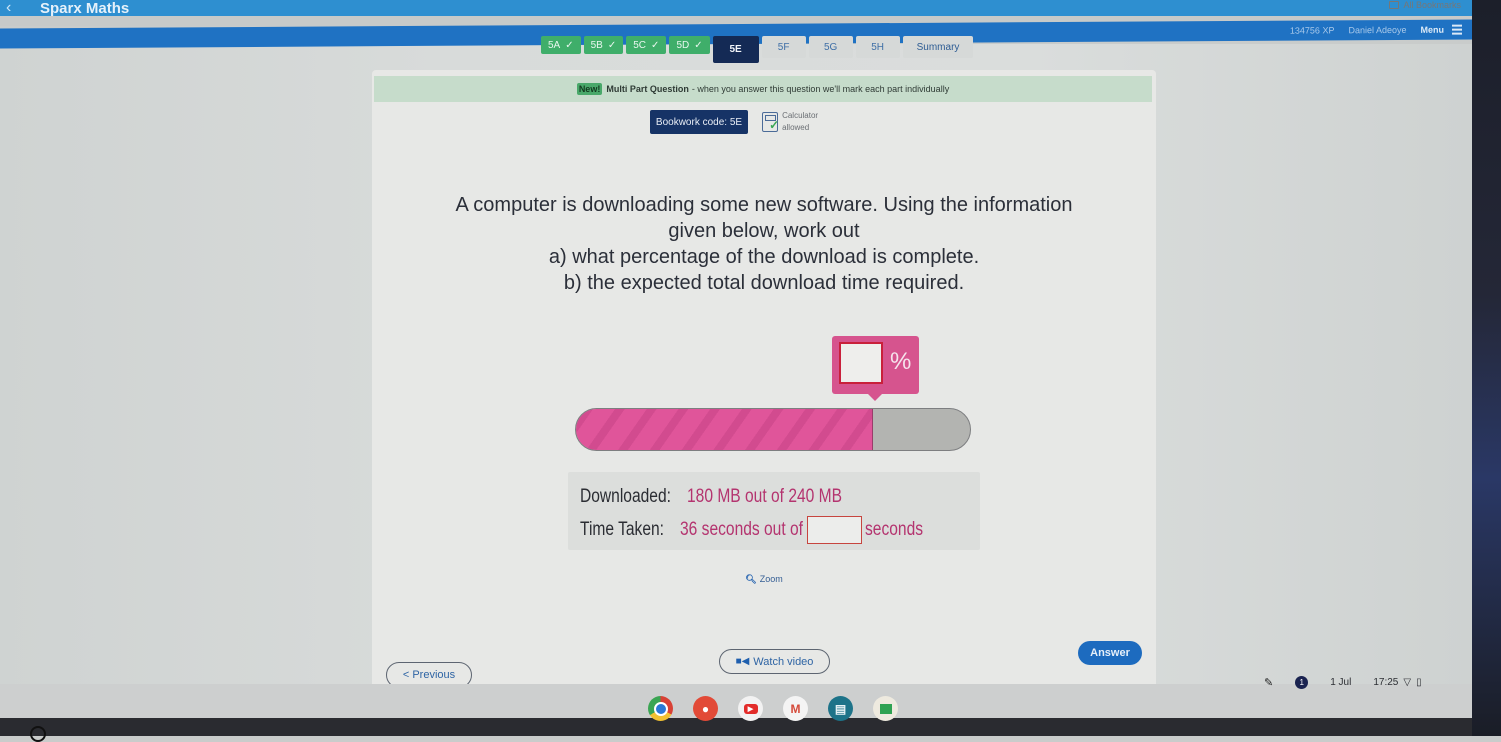 Image resolution: width=1501 pixels, height=742 pixels. I want to click on time-row: Time Taken: 36 seconds out of seconds, so click(758, 530).